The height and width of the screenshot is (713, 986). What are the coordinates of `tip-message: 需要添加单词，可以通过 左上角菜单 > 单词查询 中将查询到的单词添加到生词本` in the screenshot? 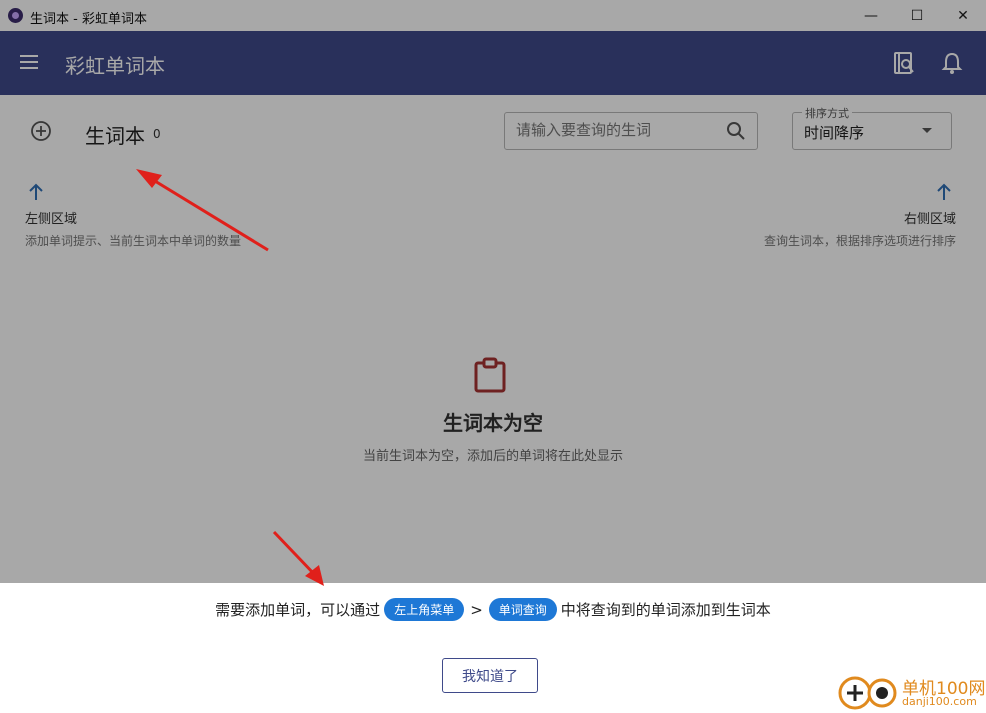 It's located at (493, 609).